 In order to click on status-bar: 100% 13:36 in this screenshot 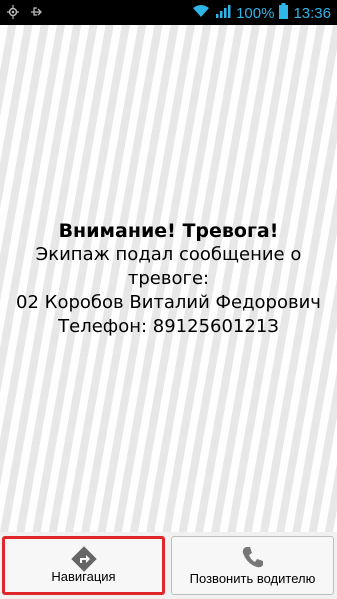, I will do `click(168, 12)`.